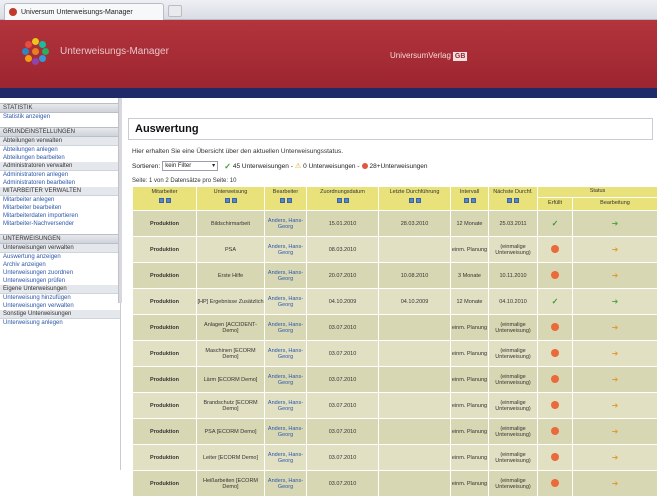 The height and width of the screenshot is (497, 657). What do you see at coordinates (60, 141) in the screenshot?
I see `sidebar-subheading: Abteilungen verwalten` at bounding box center [60, 141].